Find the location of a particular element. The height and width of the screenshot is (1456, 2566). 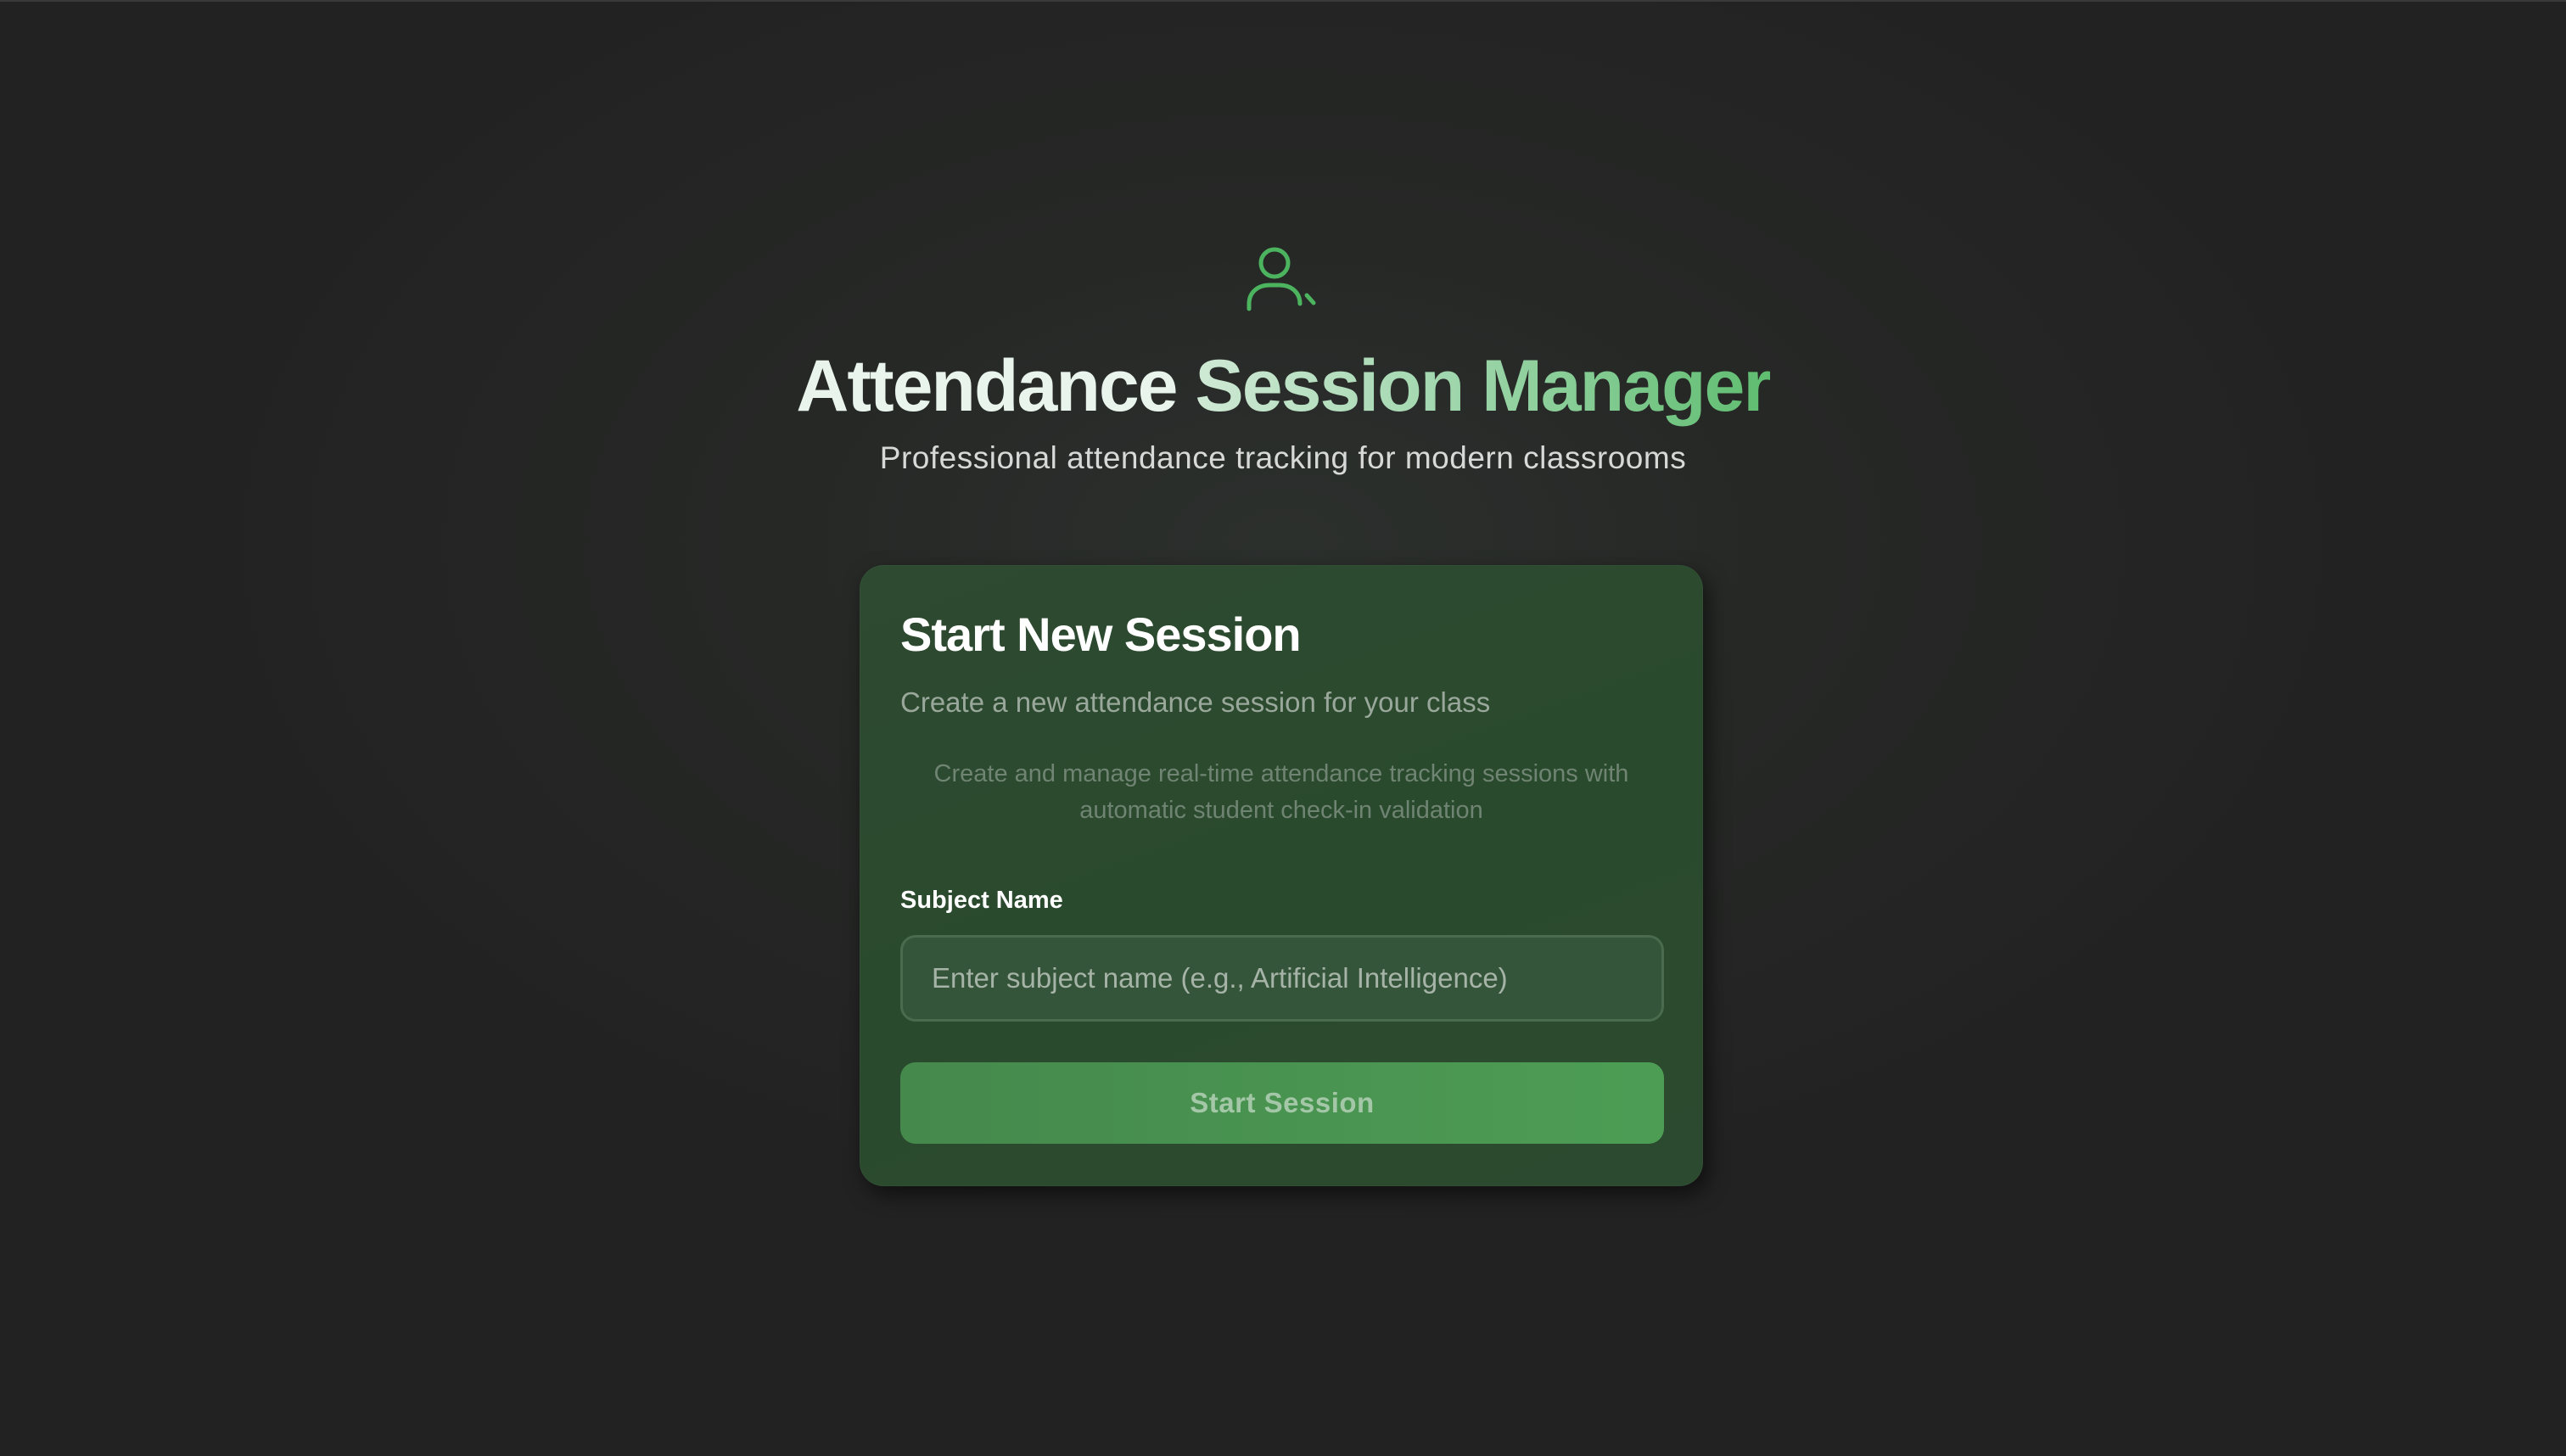

page-title: Attendance Session Manager is located at coordinates (1283, 386).